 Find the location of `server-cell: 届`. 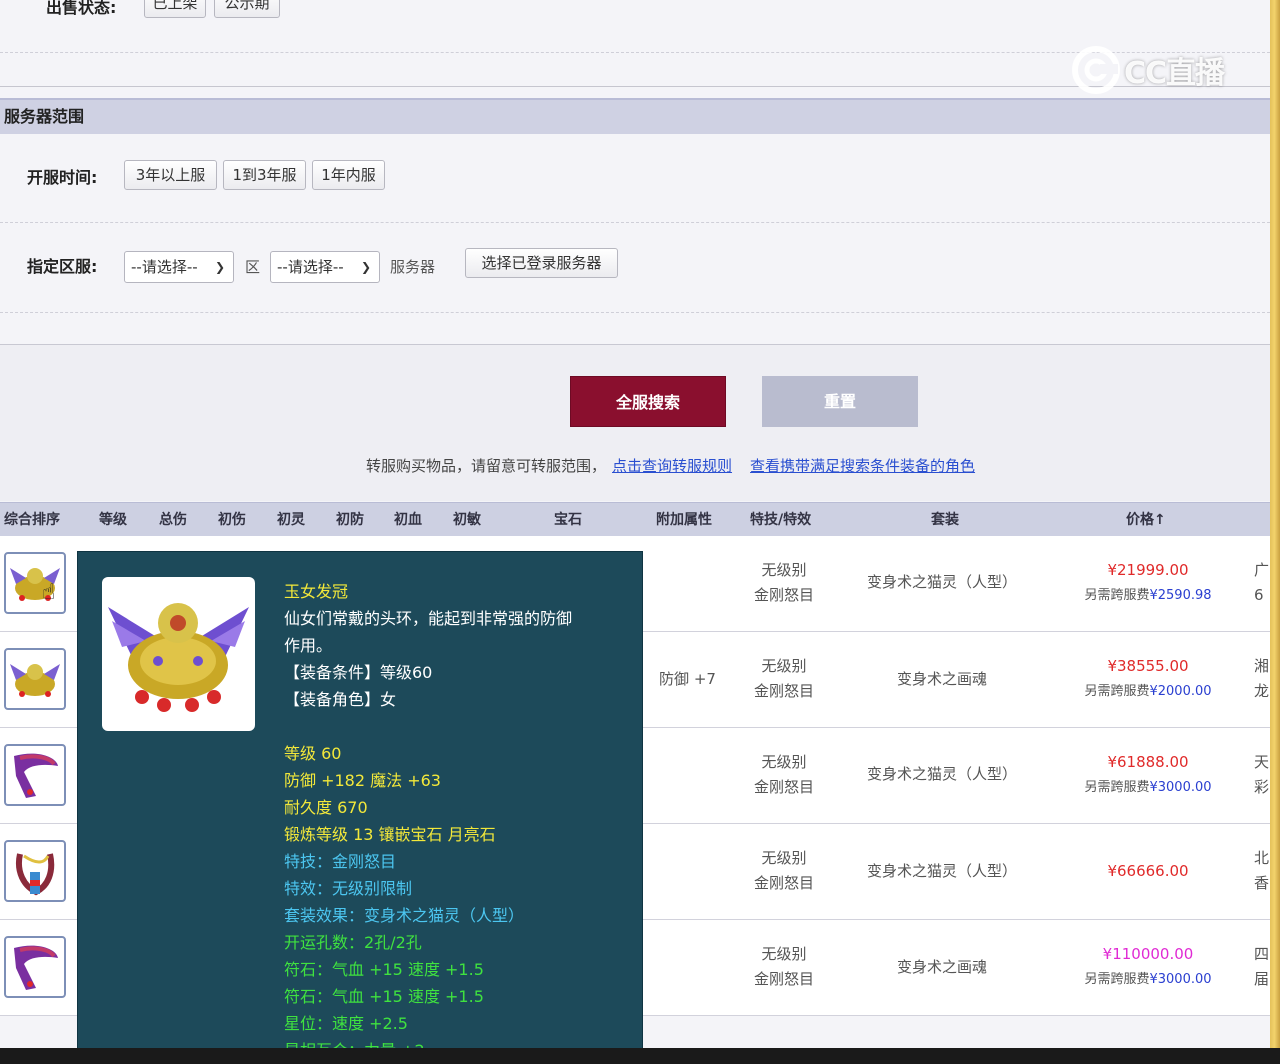

server-cell: 届 is located at coordinates (1262, 979).